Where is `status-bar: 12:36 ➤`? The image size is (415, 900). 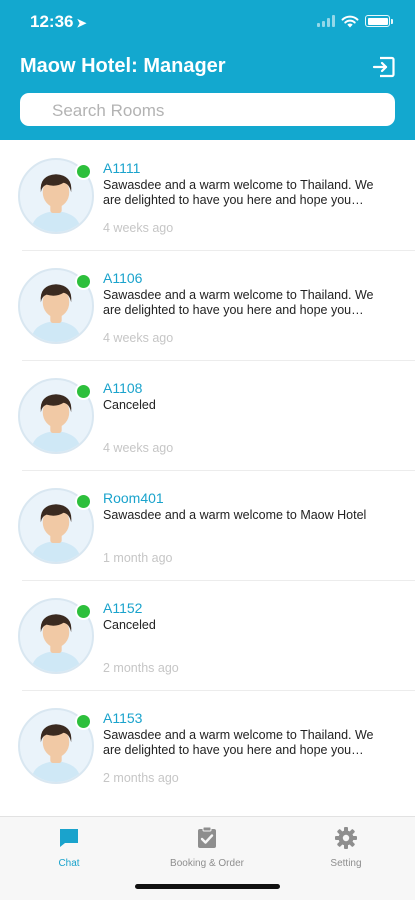
status-bar: 12:36 ➤ is located at coordinates (207, 22).